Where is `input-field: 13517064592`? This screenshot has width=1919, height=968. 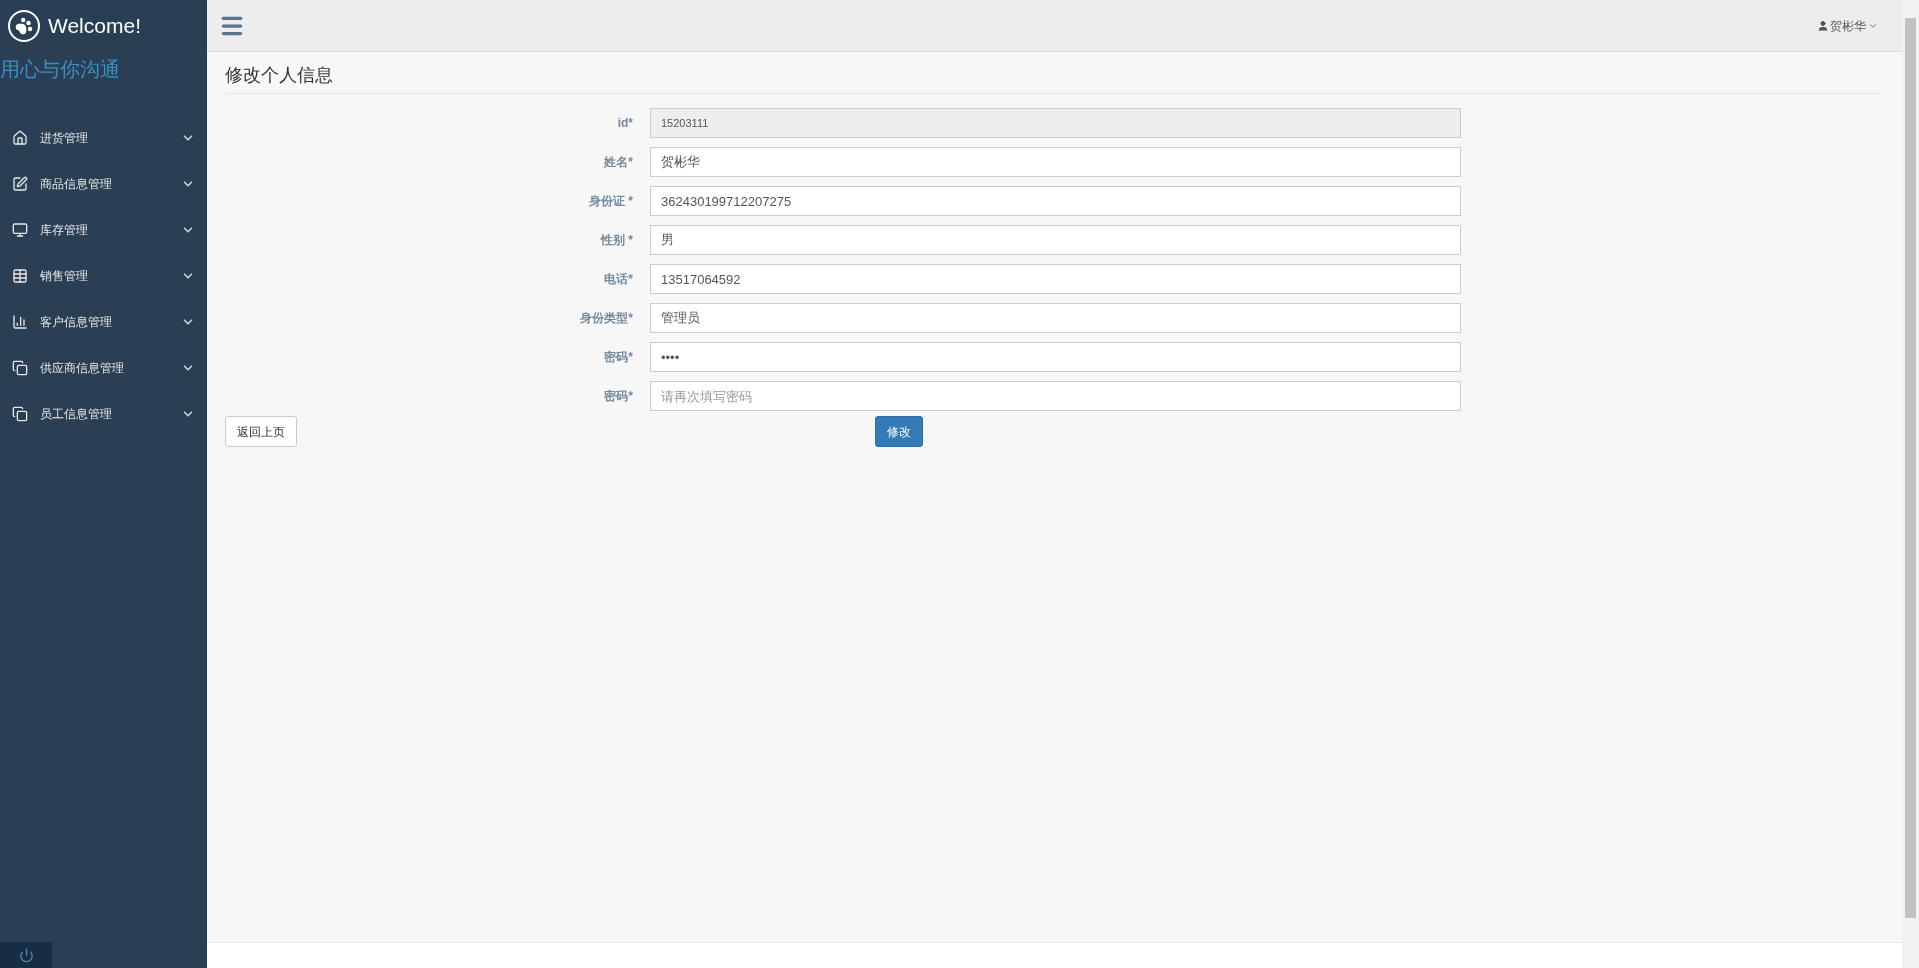 input-field: 13517064592 is located at coordinates (1055, 279).